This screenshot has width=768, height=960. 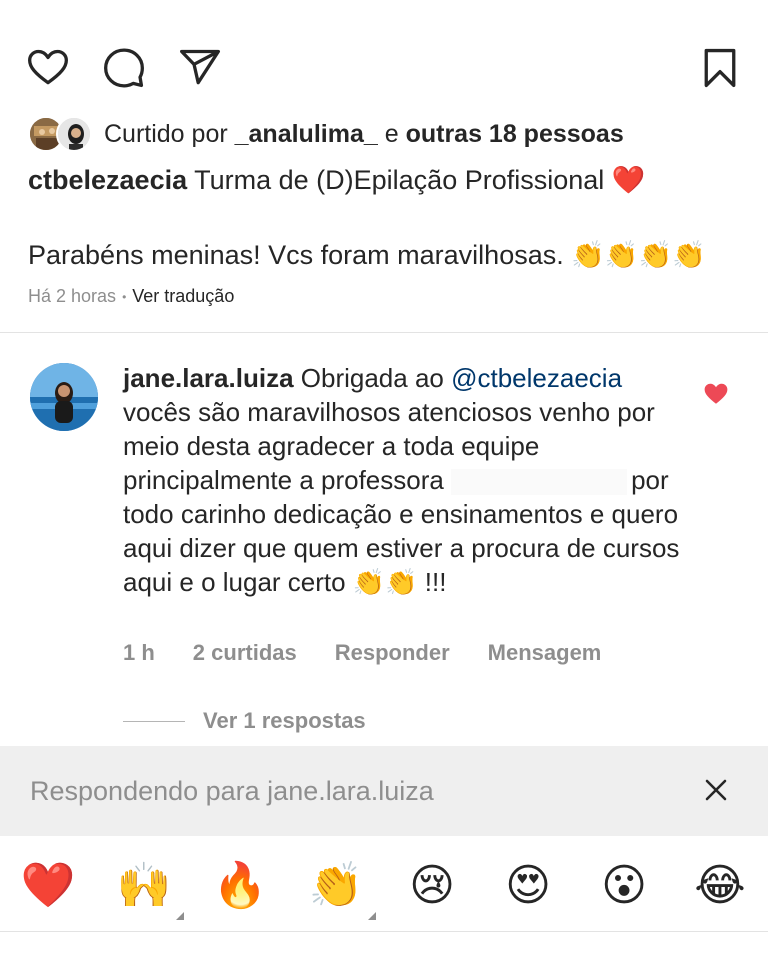 I want to click on redacted-name, so click(x=539, y=482).